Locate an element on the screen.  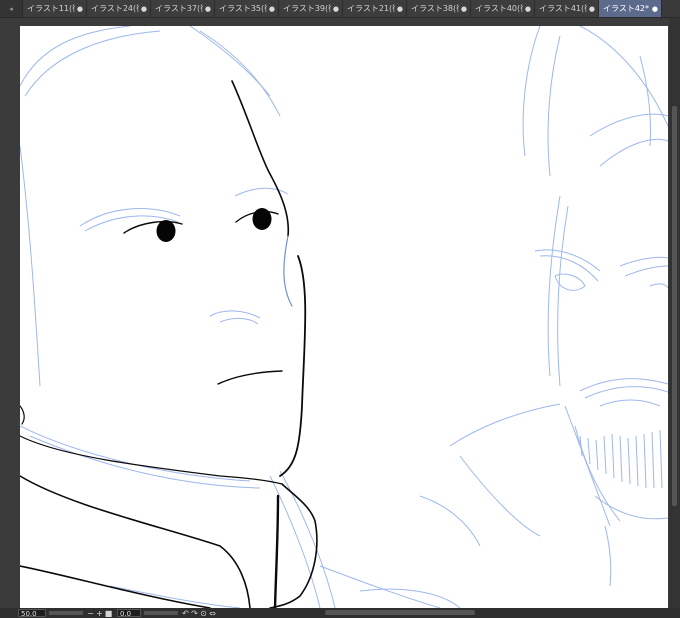
rotation-slider is located at coordinates (161, 613).